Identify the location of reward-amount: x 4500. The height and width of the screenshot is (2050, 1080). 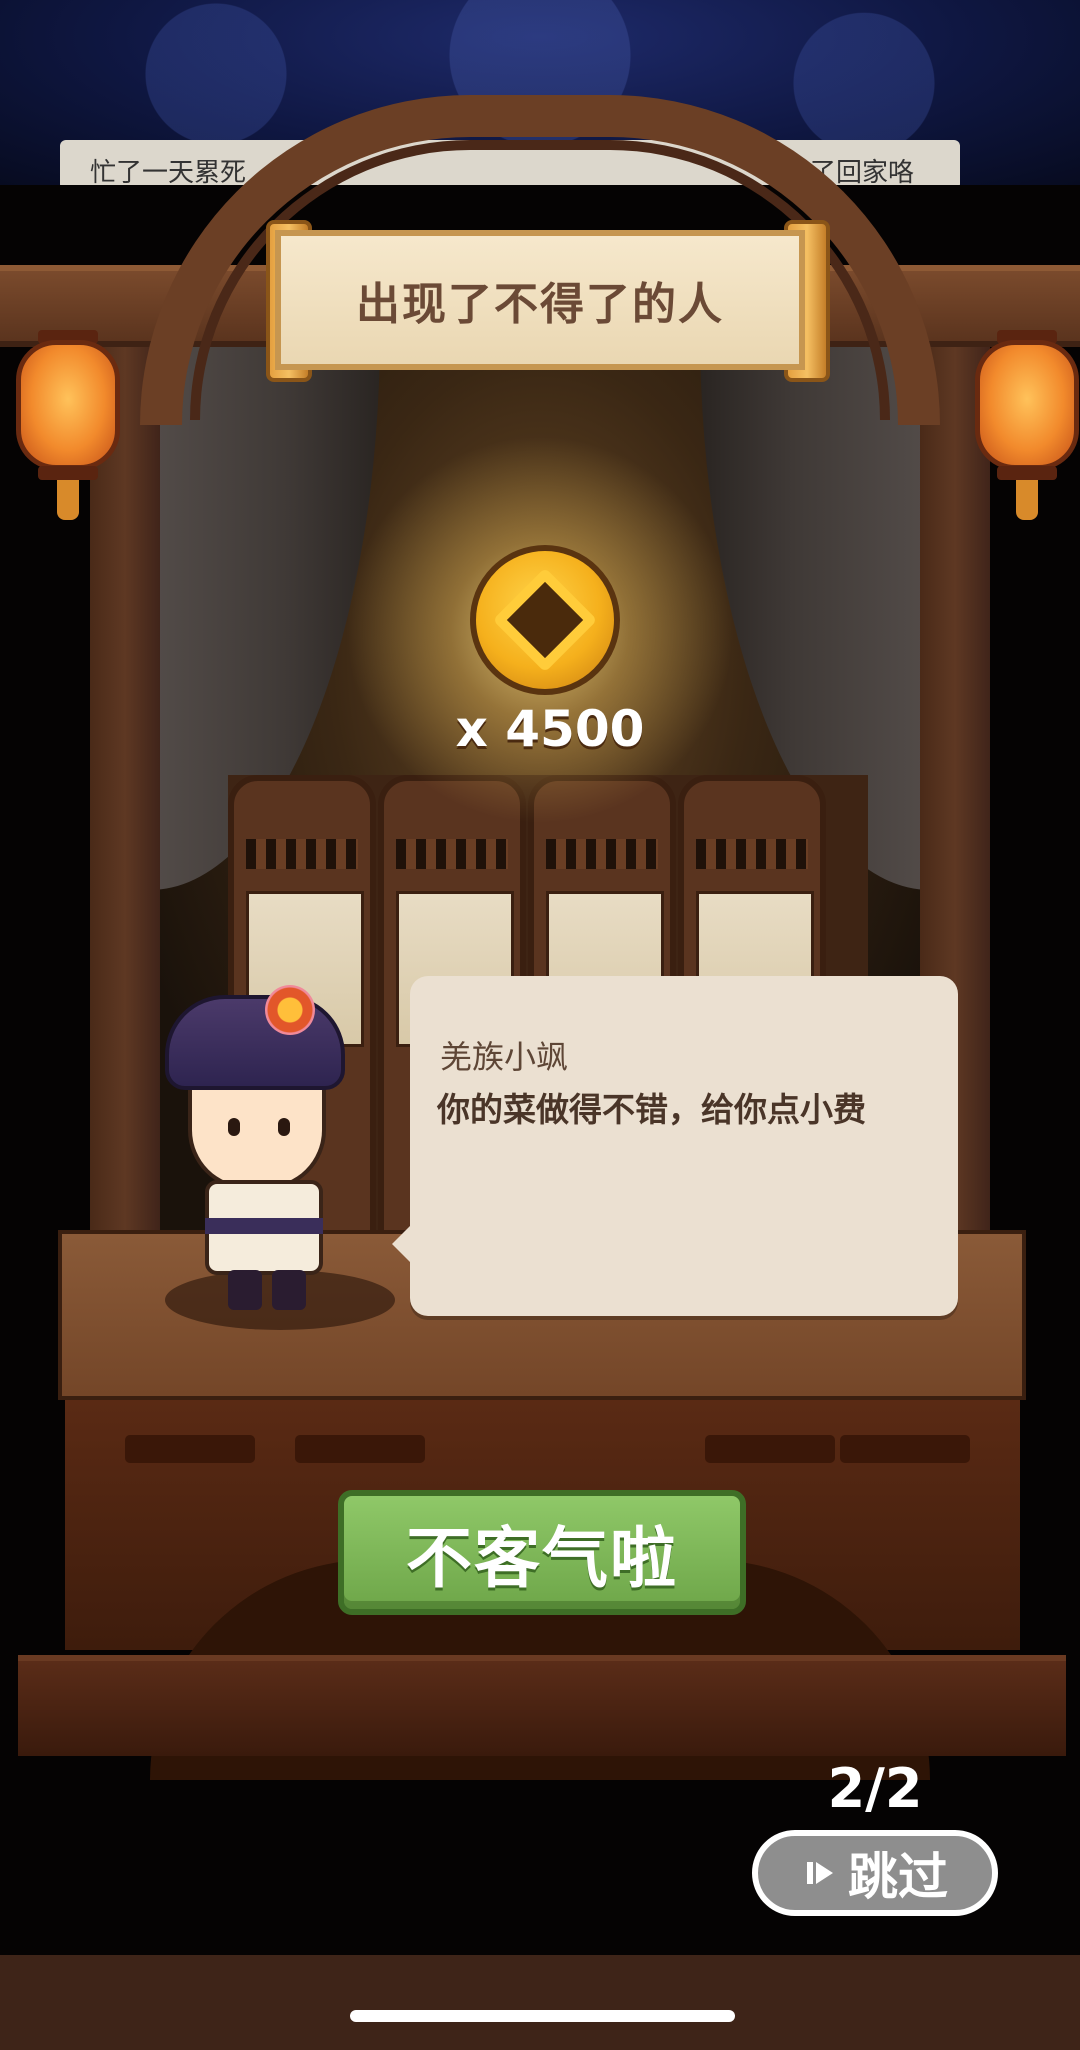
(550, 729).